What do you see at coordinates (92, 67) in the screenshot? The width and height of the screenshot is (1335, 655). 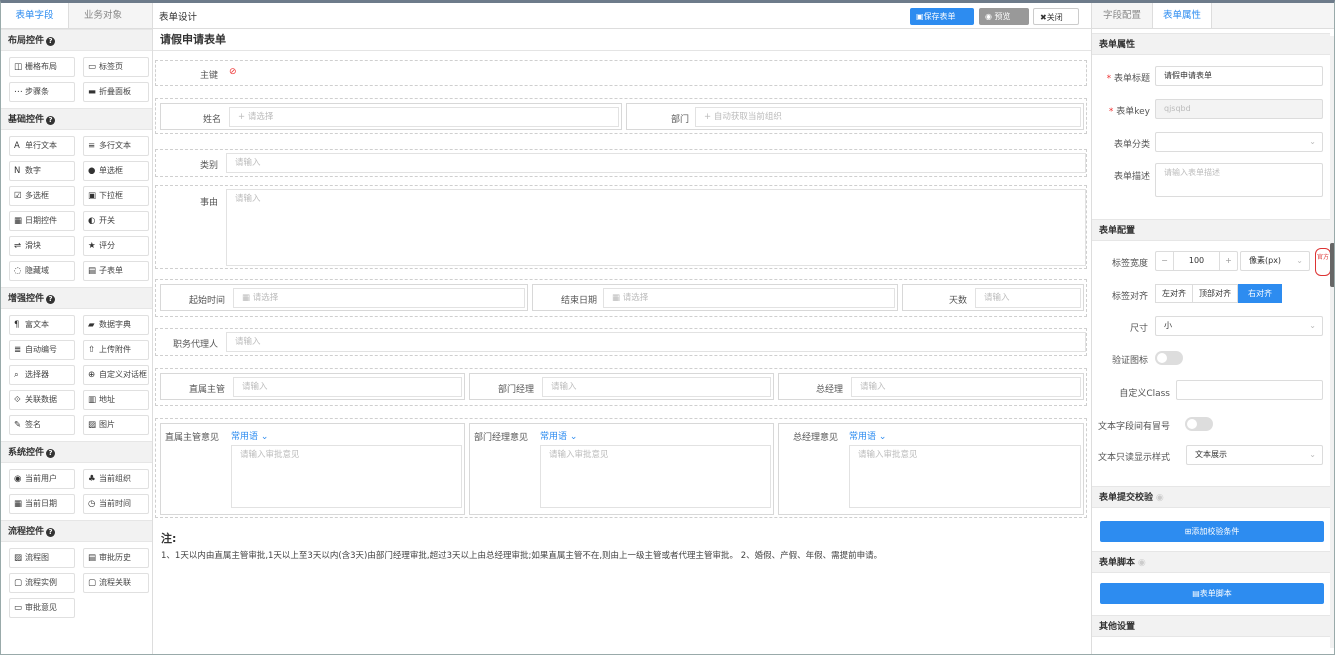 I see `tab-icon: ▭` at bounding box center [92, 67].